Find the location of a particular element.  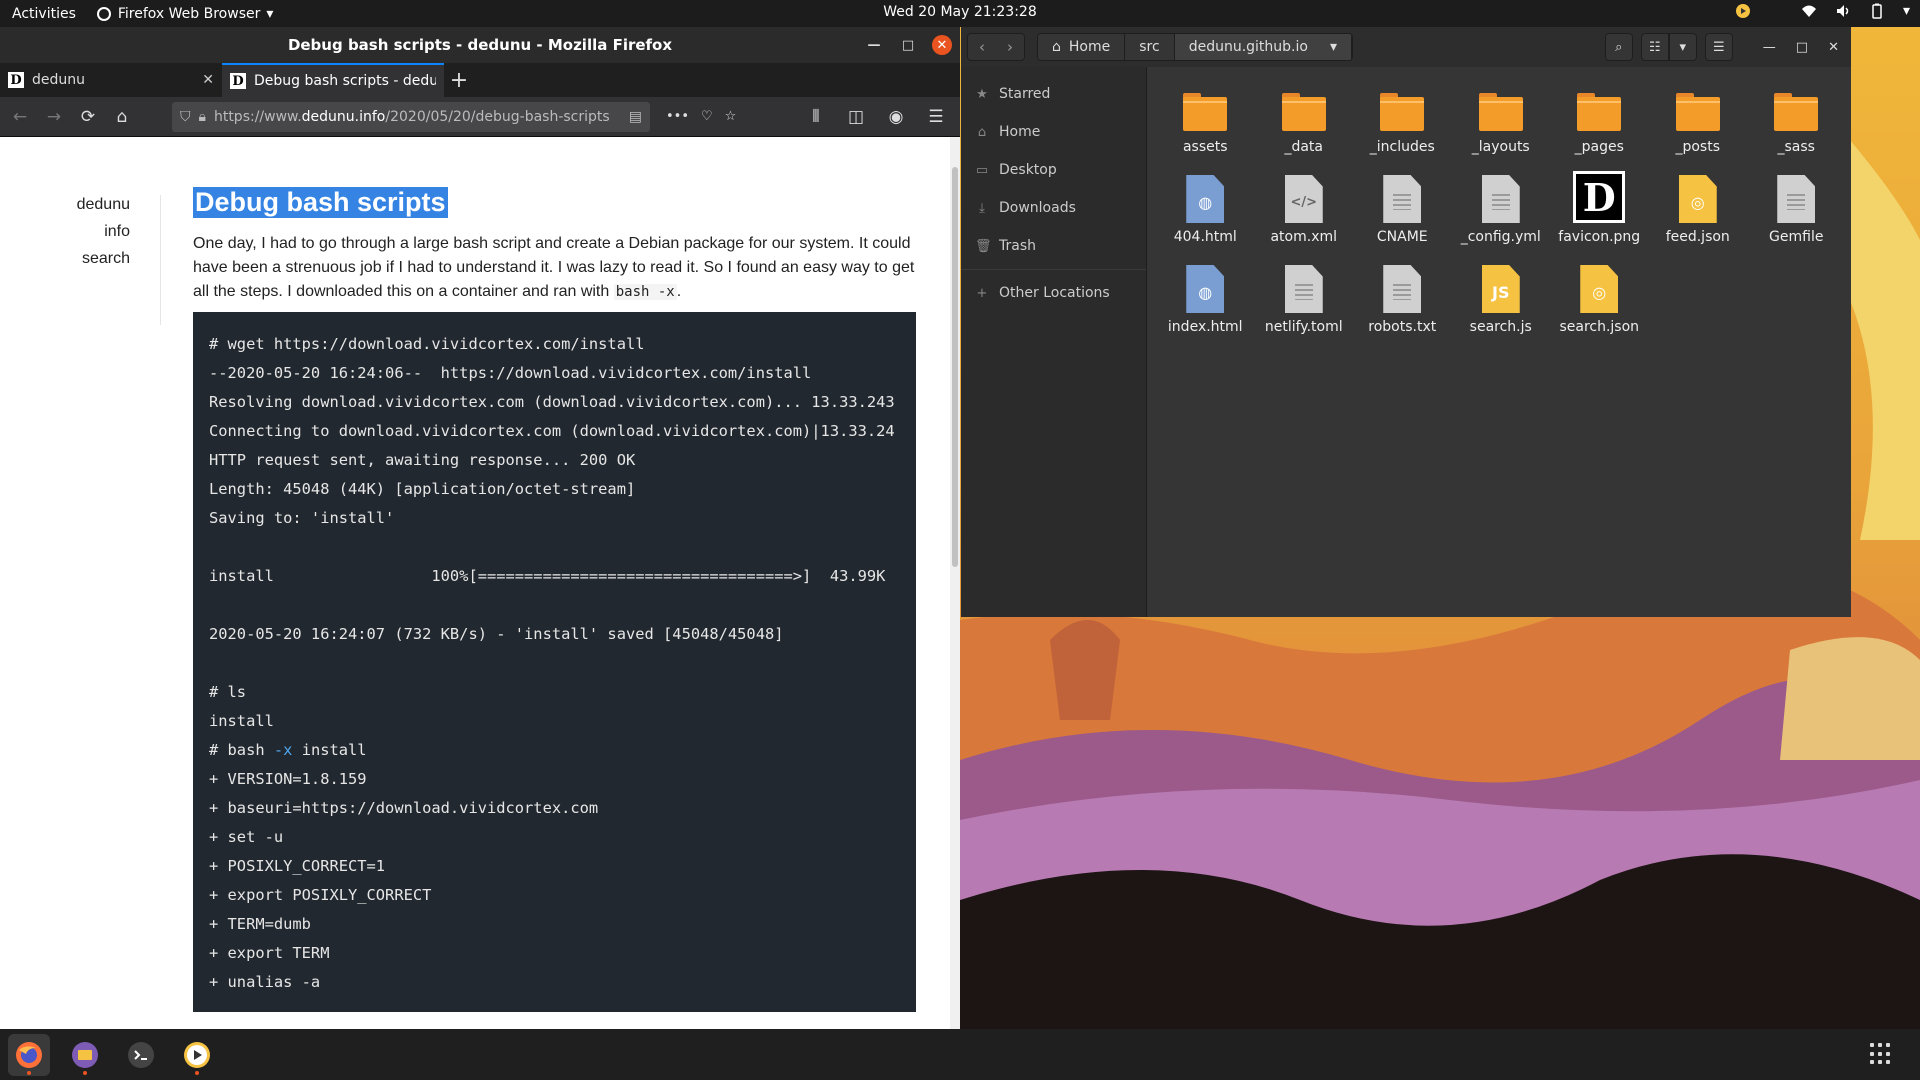

wifi-icon is located at coordinates (1809, 11).